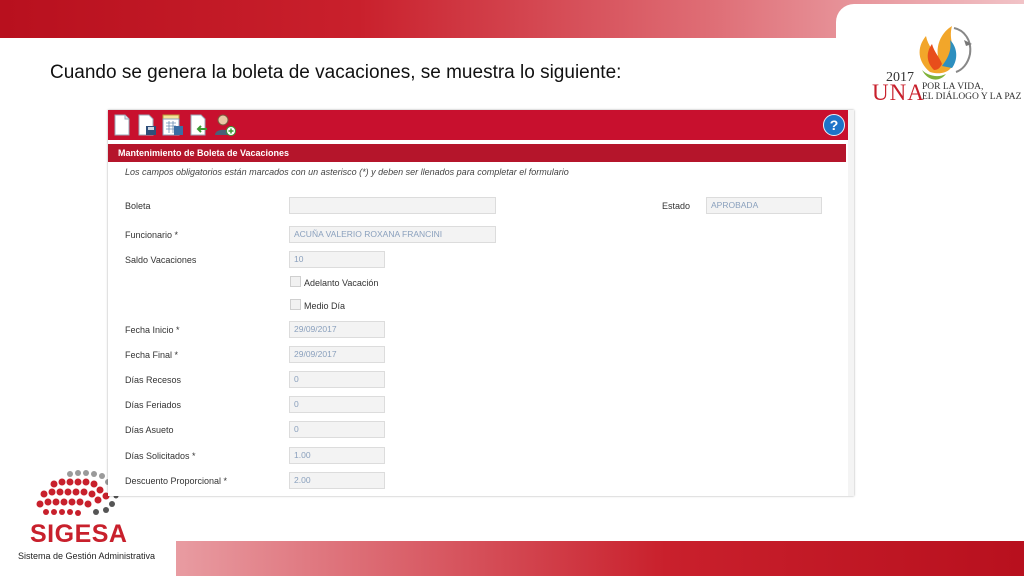 This screenshot has width=1024, height=576. I want to click on funcionario-label: Funcionario *, so click(152, 235).